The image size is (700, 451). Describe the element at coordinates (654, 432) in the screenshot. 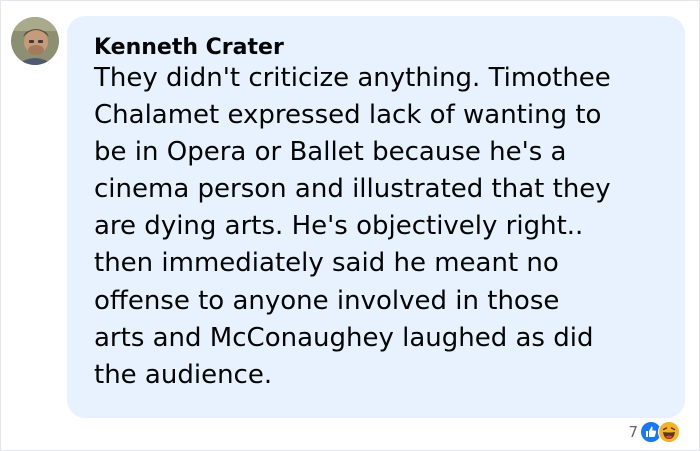

I see `reactions-summary: 7` at that location.